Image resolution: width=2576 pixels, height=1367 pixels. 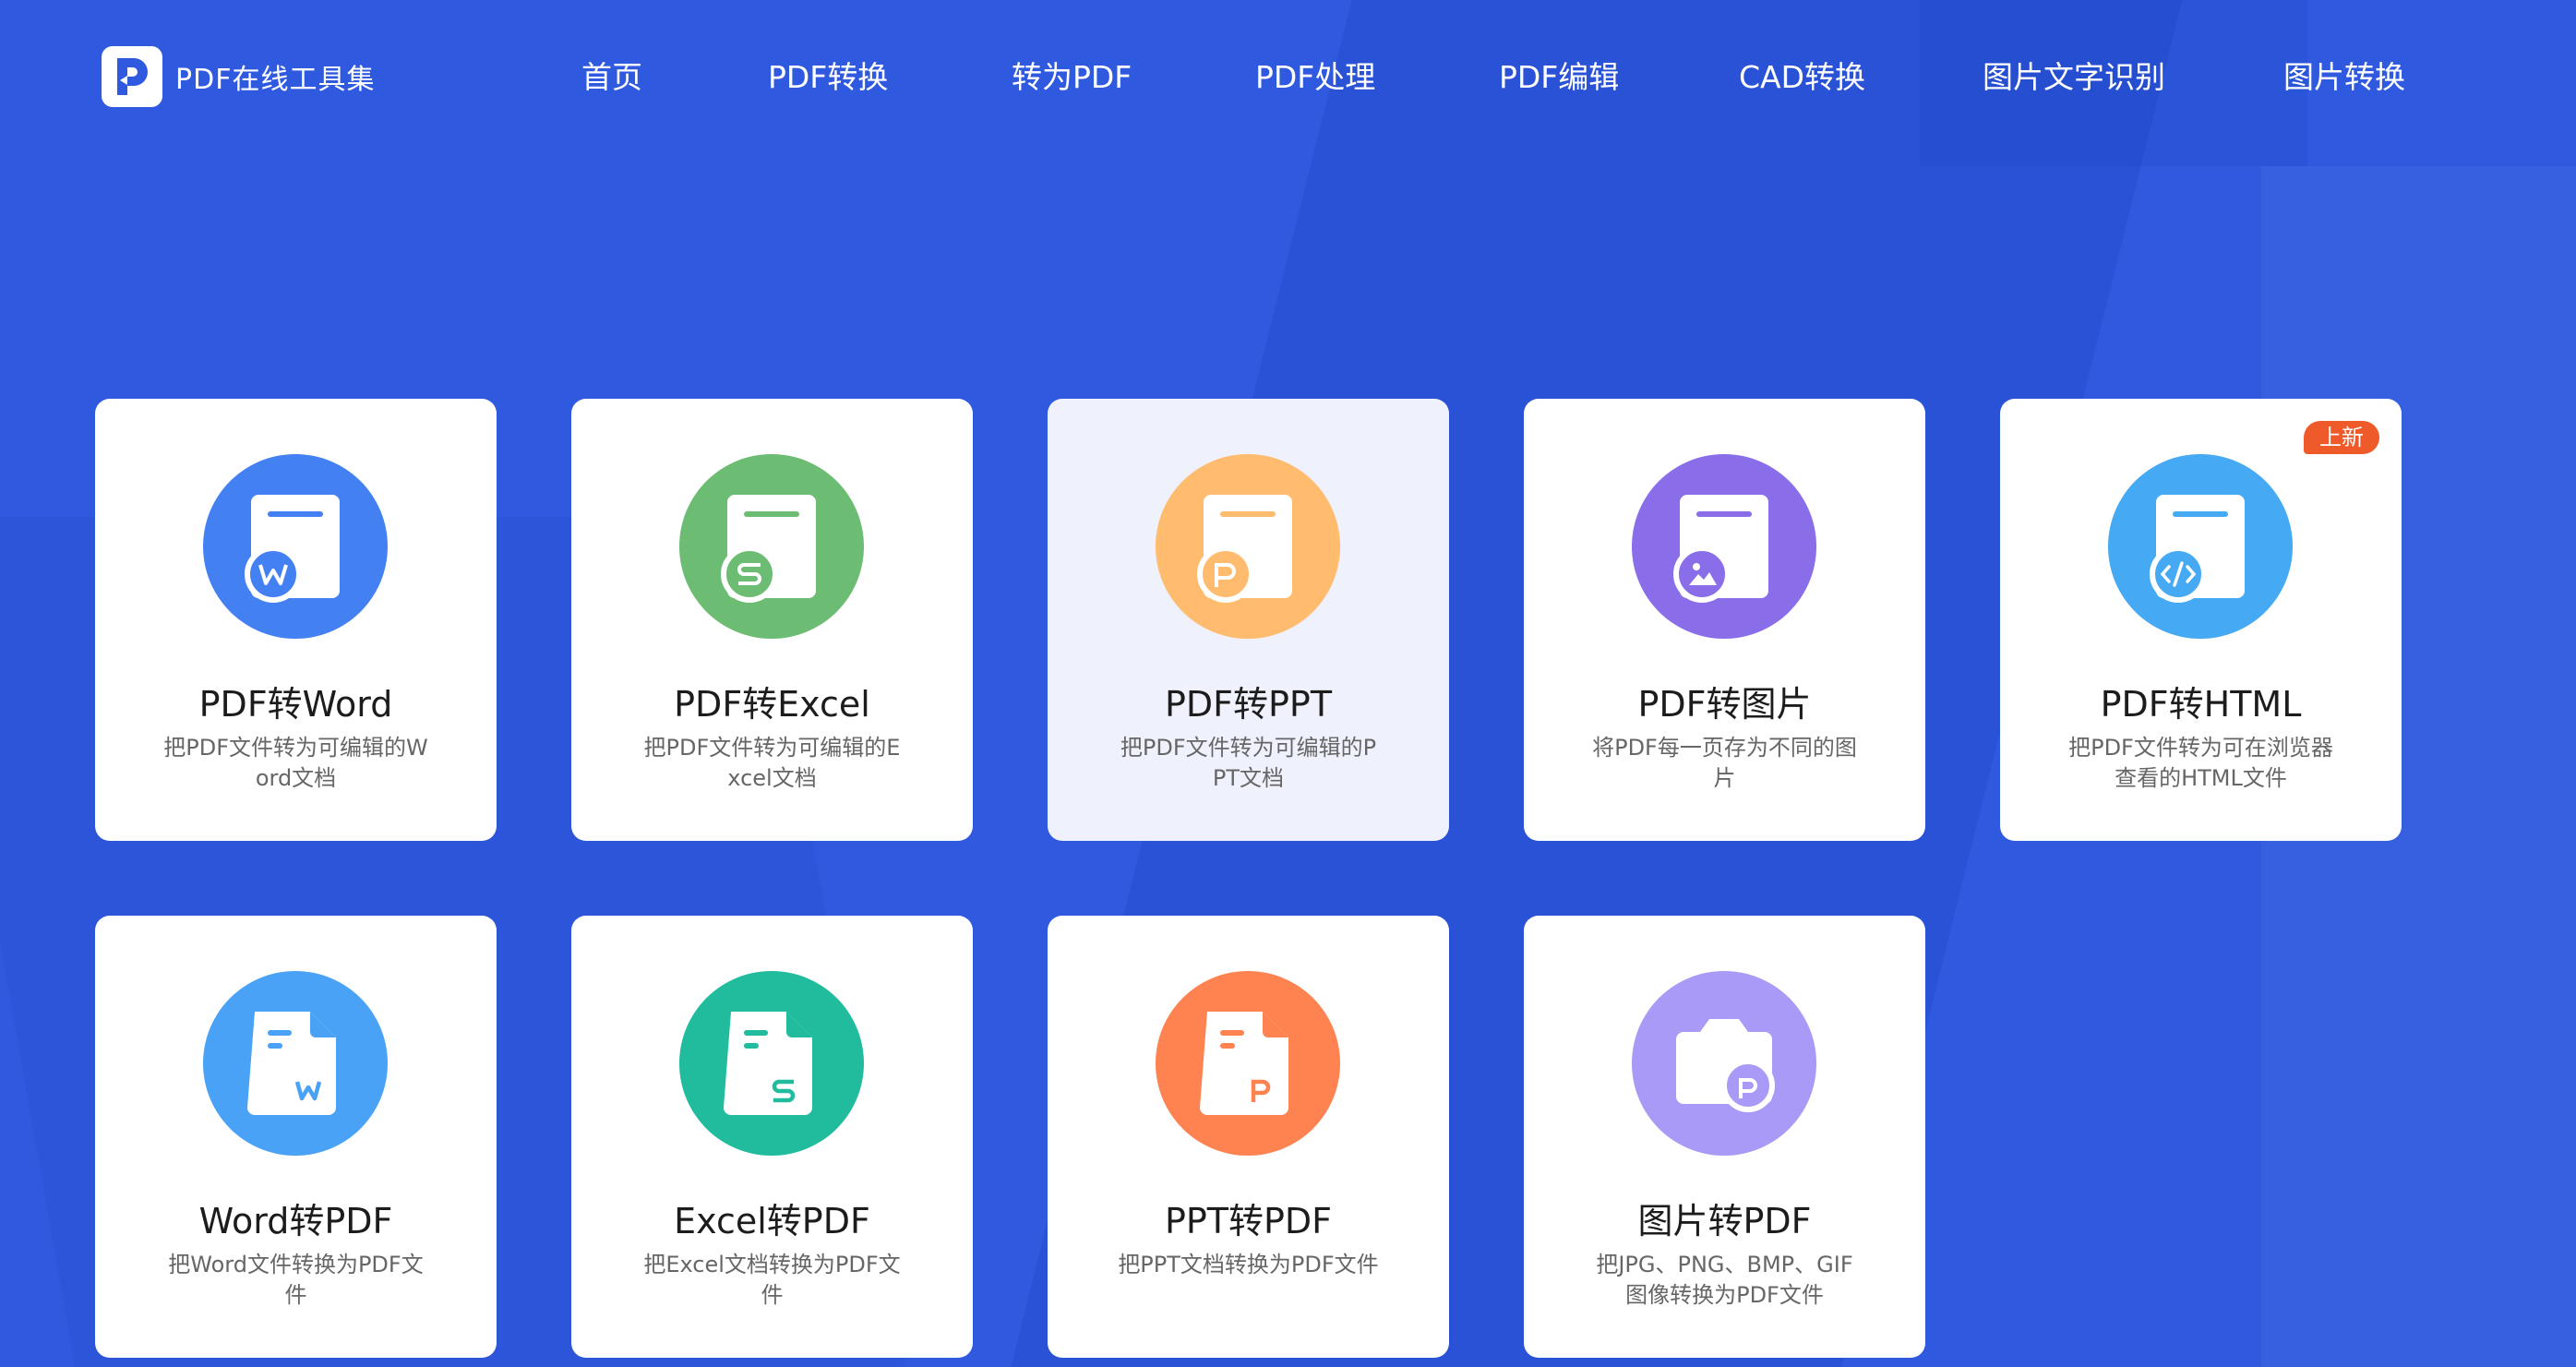 I want to click on card-description: 将PDF每一页存为不同的图片, so click(x=1725, y=763).